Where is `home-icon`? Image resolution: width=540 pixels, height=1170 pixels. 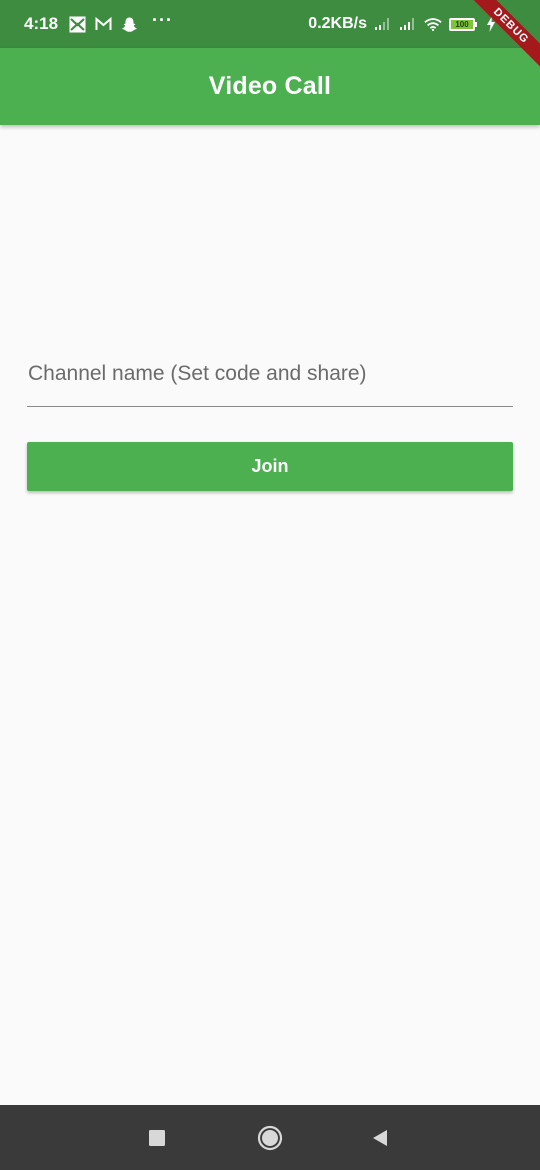
home-icon is located at coordinates (270, 1137).